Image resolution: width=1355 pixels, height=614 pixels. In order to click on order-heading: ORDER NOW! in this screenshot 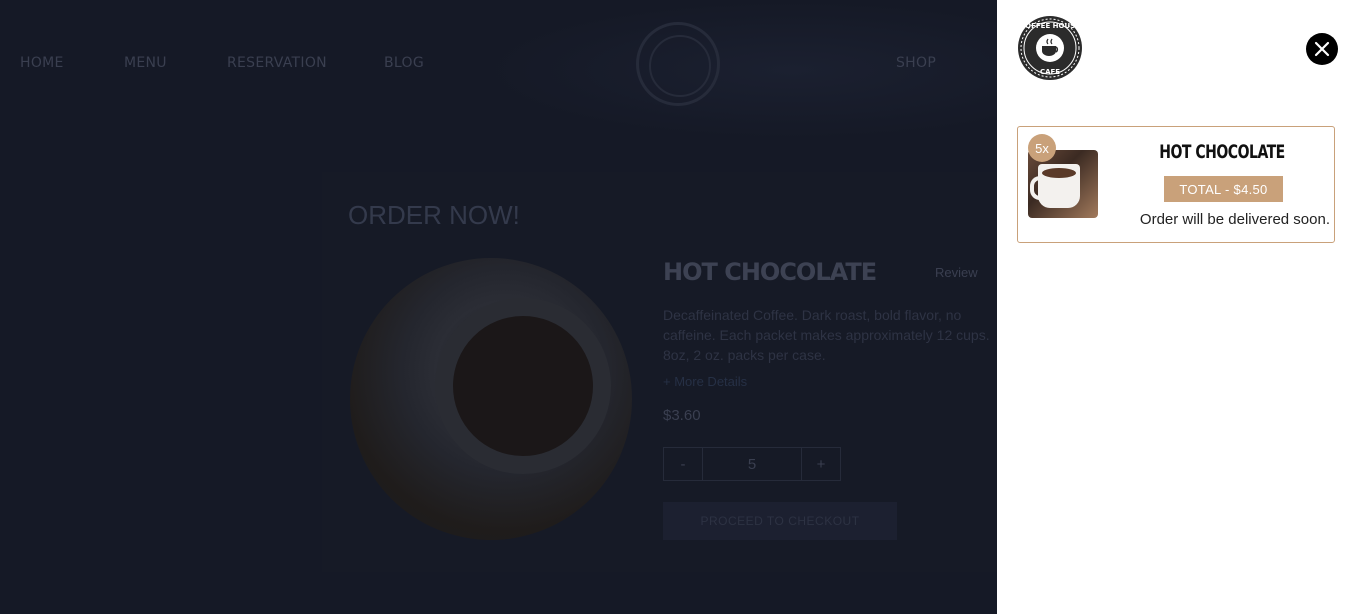, I will do `click(434, 215)`.